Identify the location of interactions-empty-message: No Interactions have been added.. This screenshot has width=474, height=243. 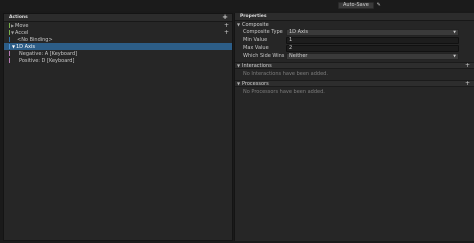
(285, 73).